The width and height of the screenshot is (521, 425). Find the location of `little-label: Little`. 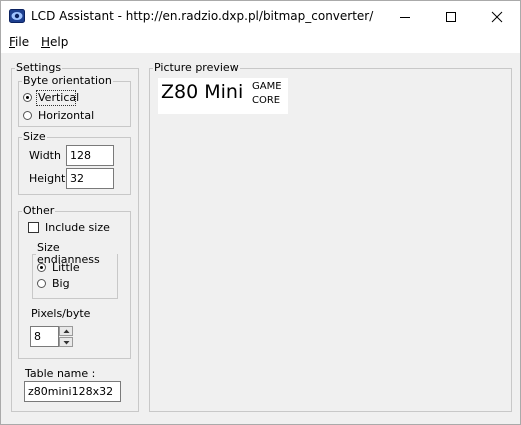

little-label: Little is located at coordinates (66, 267).